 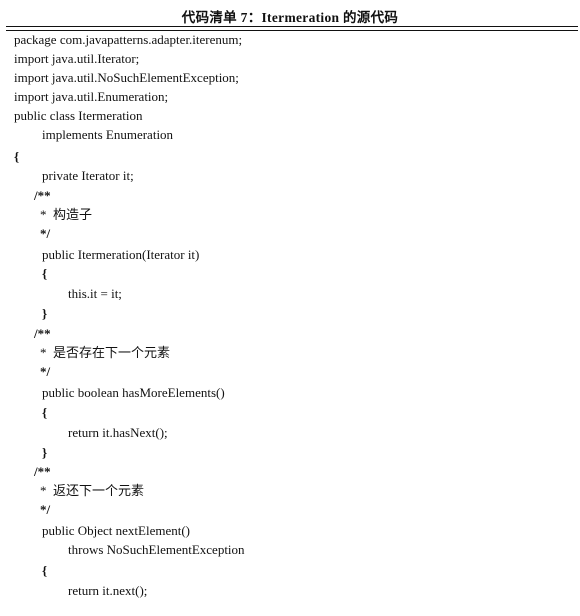 What do you see at coordinates (88, 175) in the screenshot?
I see `code-line: private Iterator it;` at bounding box center [88, 175].